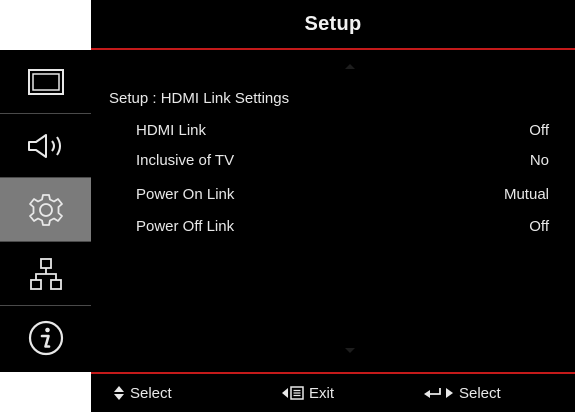 This screenshot has width=575, height=412. What do you see at coordinates (342, 226) in the screenshot?
I see `setting-power-off-link: Power Off Link Off` at bounding box center [342, 226].